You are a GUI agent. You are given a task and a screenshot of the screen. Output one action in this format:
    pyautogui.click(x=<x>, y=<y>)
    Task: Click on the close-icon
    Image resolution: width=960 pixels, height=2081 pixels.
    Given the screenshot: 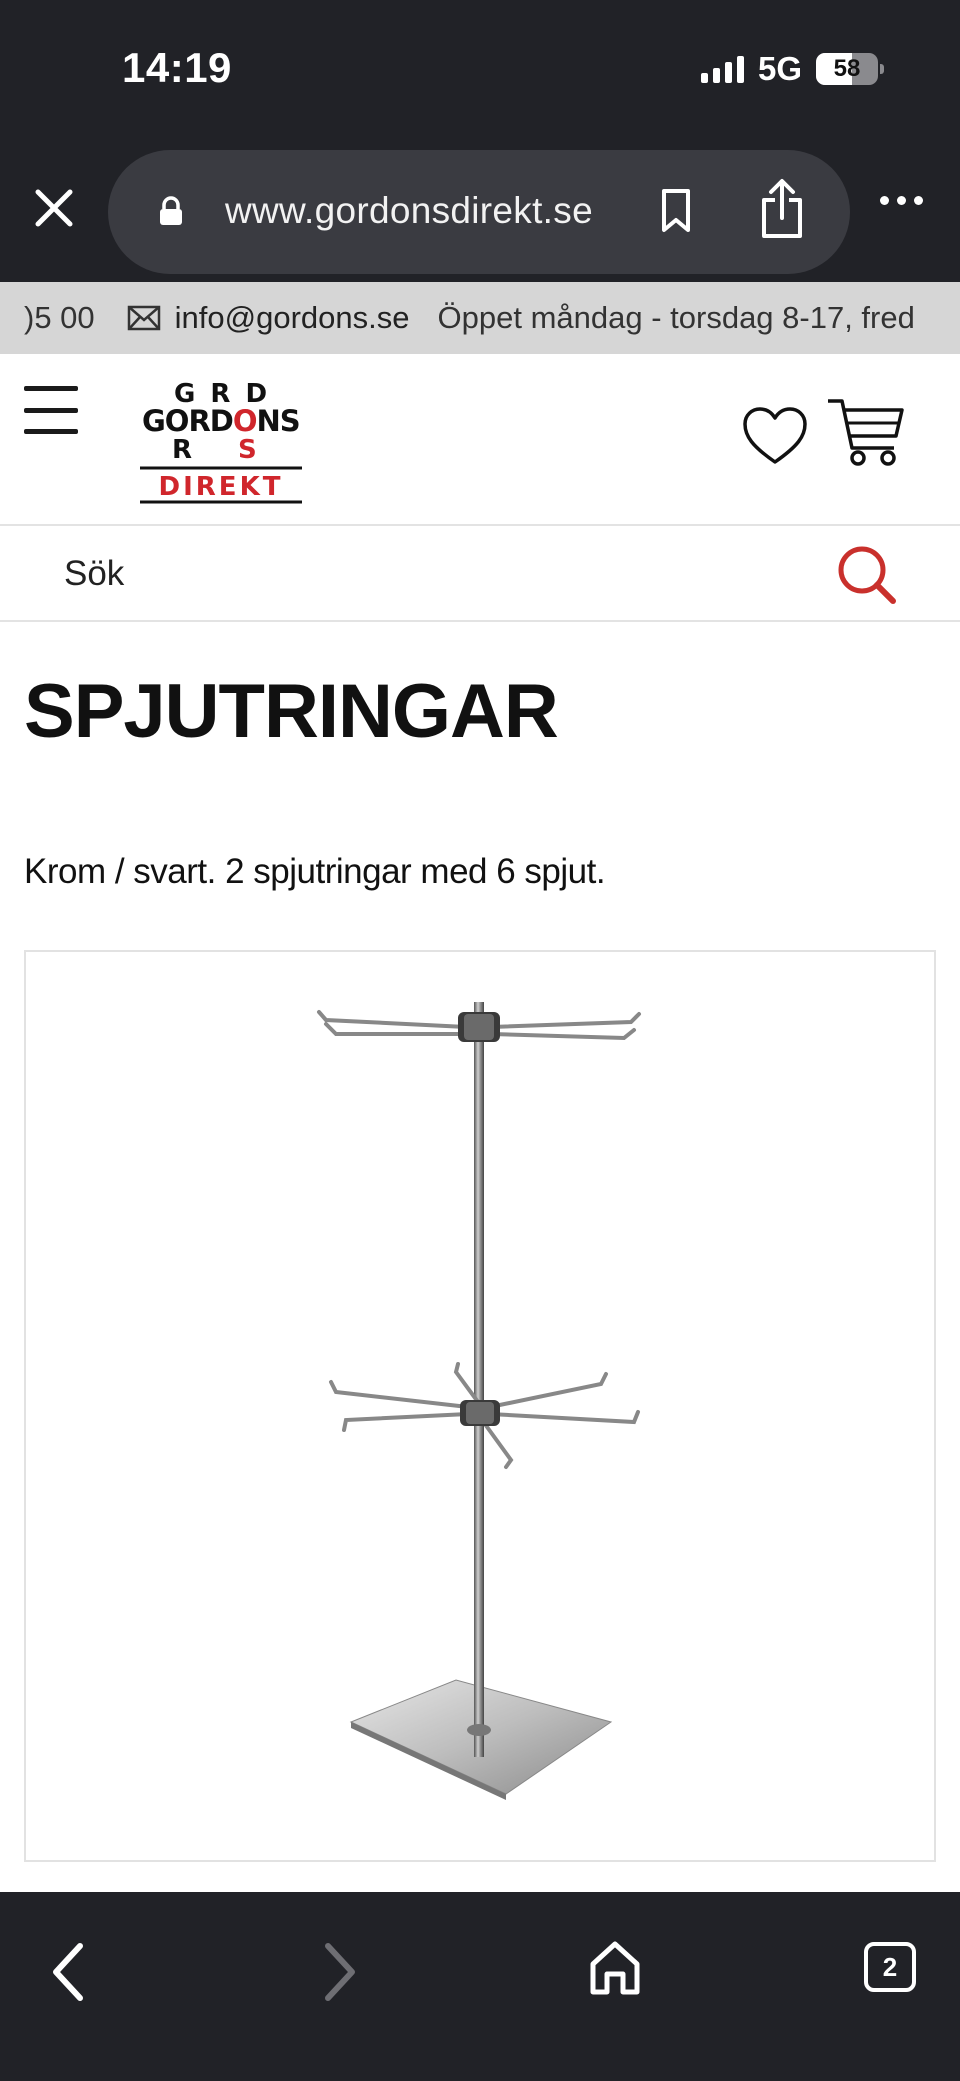 What is the action you would take?
    pyautogui.click(x=54, y=208)
    